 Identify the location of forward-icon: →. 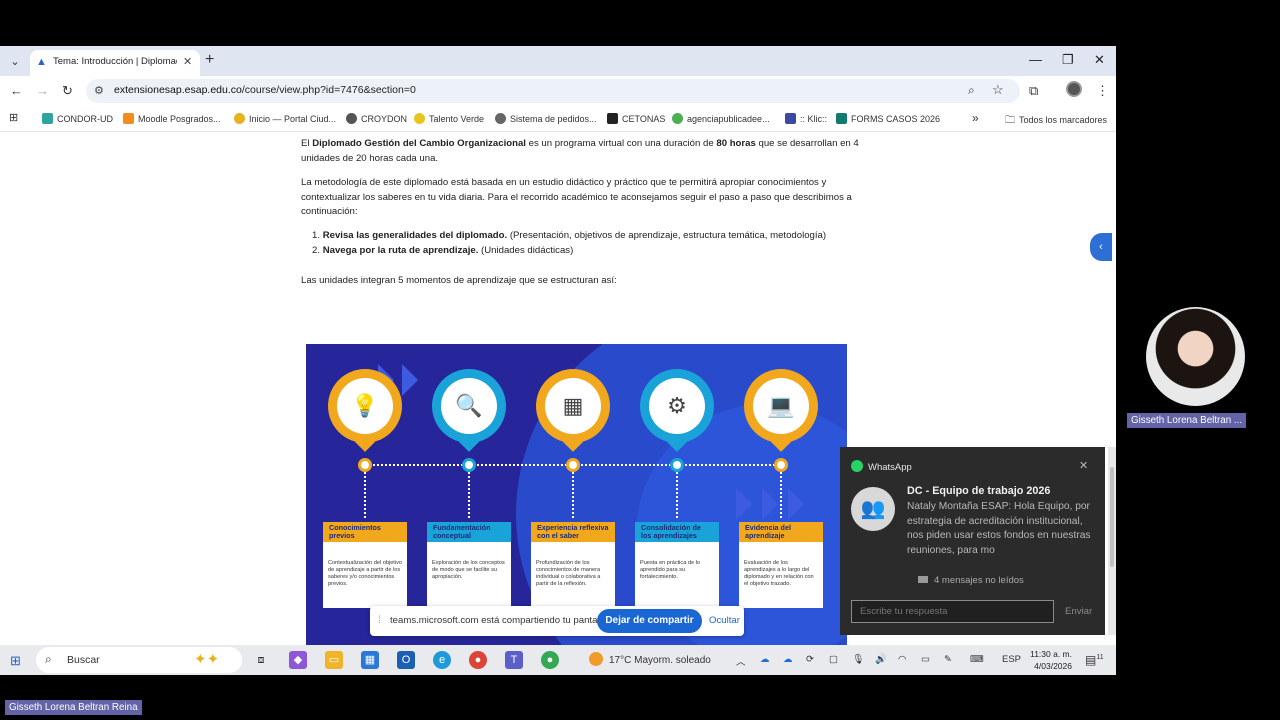
(42, 90).